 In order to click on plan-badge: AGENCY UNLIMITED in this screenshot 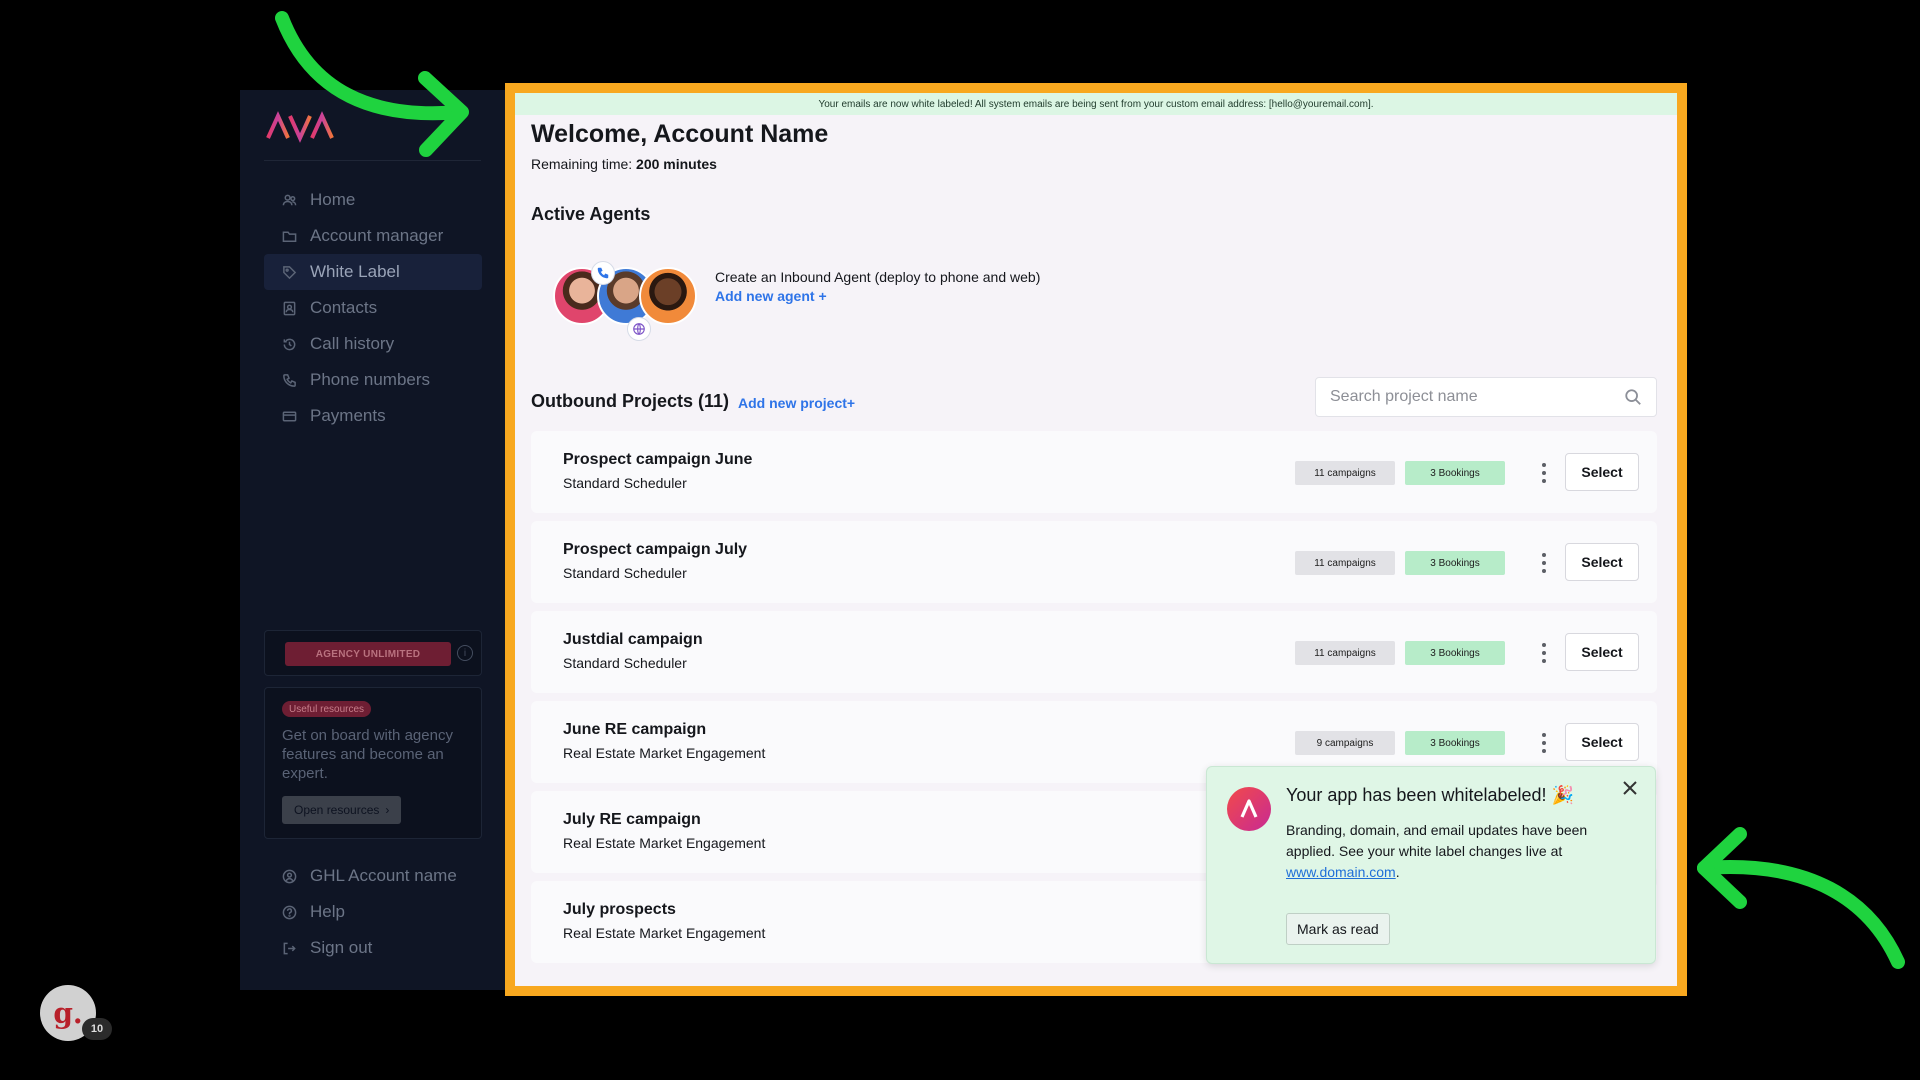, I will do `click(368, 654)`.